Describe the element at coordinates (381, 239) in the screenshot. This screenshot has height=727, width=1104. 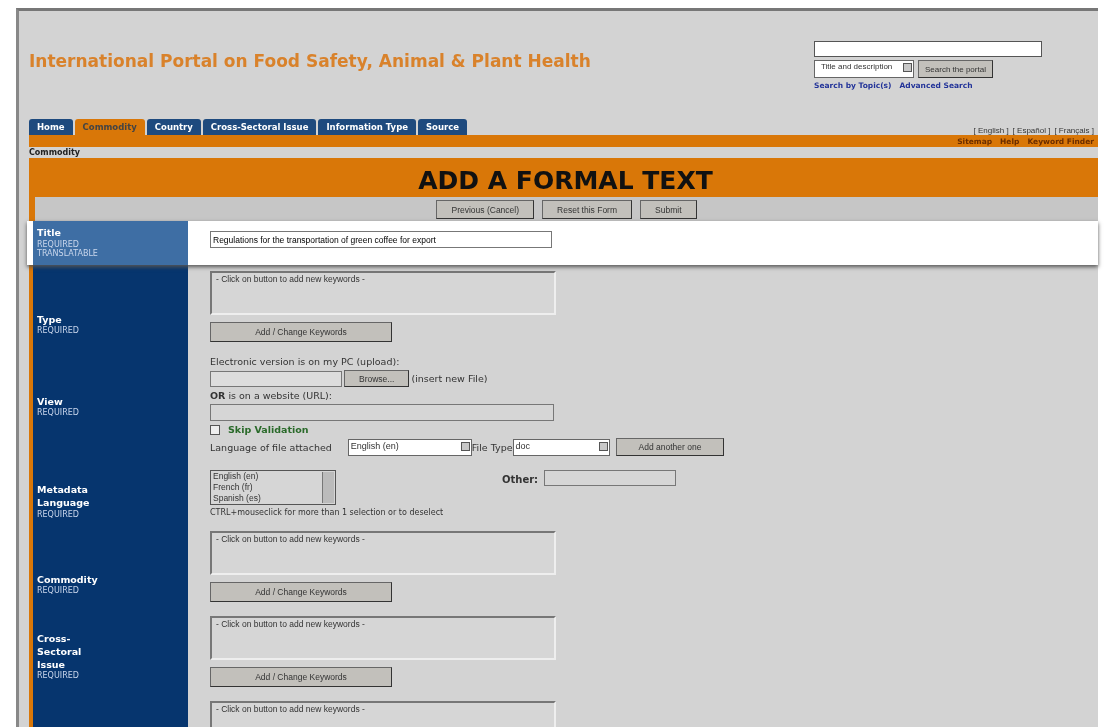
I see `title-input: Regulations for the transportation of green coffee for export` at that location.